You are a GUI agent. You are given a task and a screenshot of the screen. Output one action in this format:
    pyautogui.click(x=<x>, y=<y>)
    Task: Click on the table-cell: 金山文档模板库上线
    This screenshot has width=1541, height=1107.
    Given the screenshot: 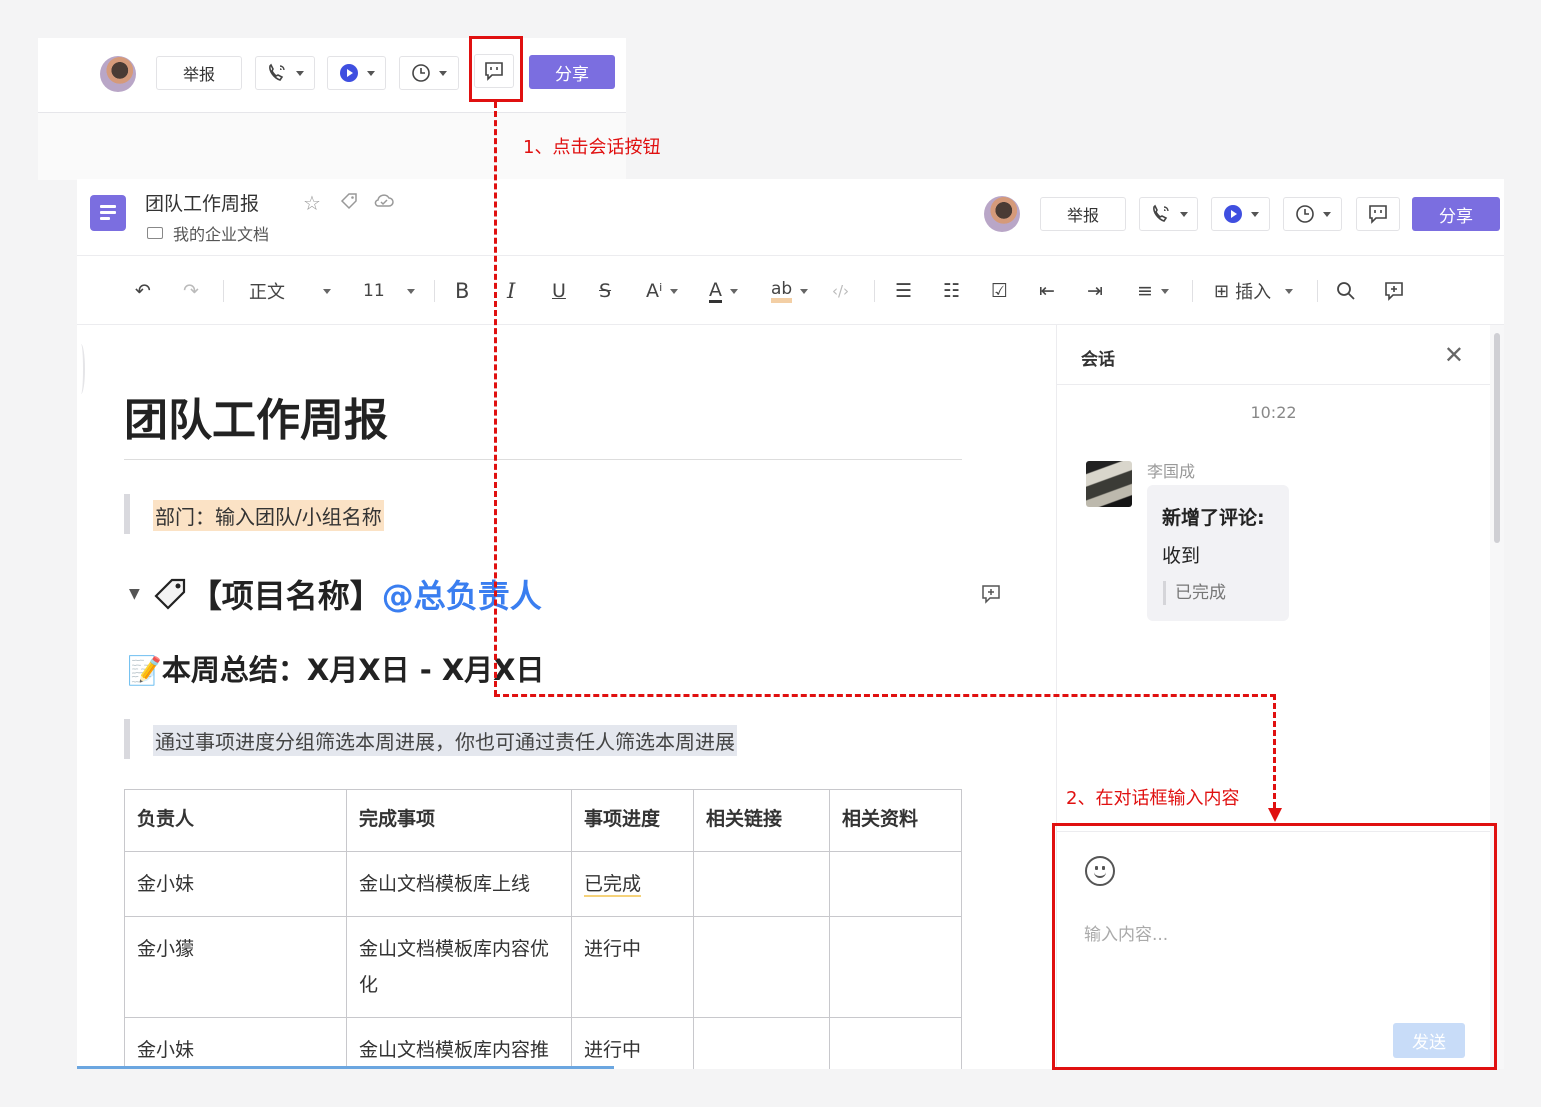 What is the action you would take?
    pyautogui.click(x=459, y=884)
    